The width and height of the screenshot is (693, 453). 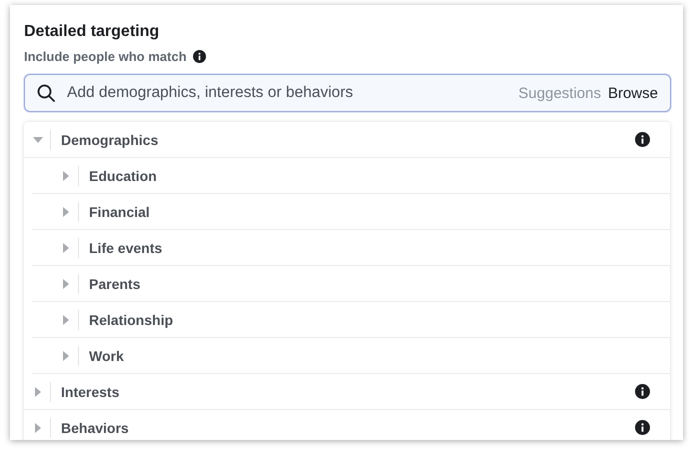 I want to click on caret-down-icon, so click(x=38, y=139).